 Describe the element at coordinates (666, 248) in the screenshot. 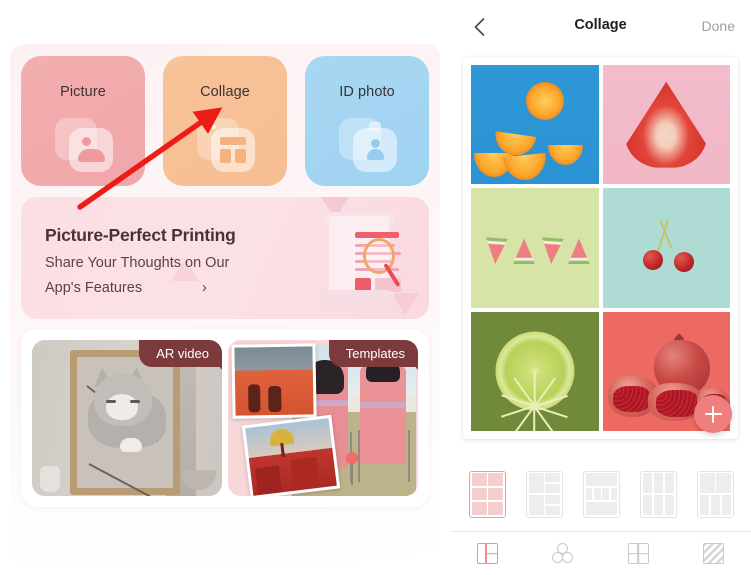

I see `collage-cell-cherries` at that location.